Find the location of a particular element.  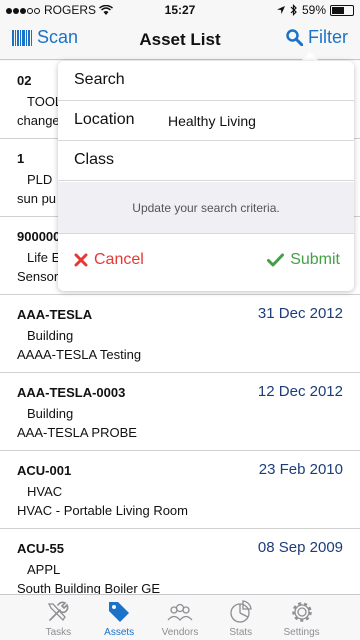

checkmark-icon is located at coordinates (276, 260).